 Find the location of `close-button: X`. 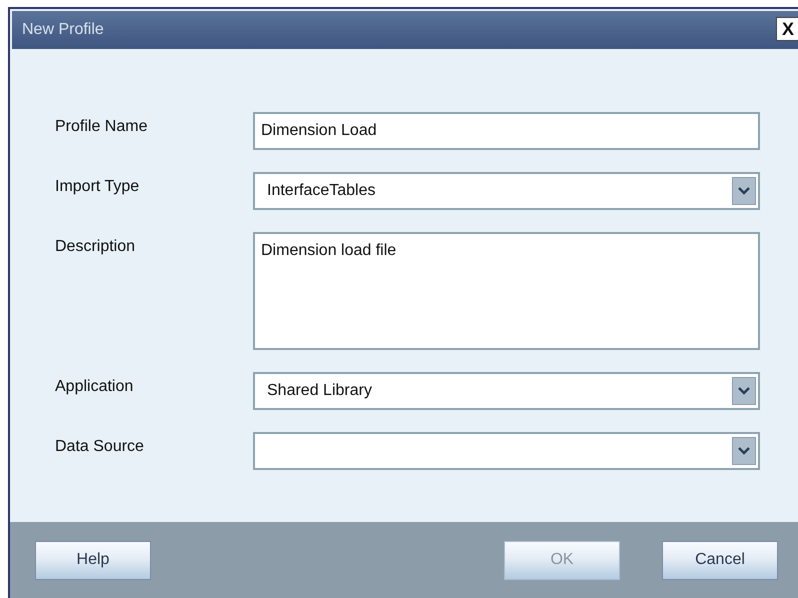

close-button: X is located at coordinates (787, 29).